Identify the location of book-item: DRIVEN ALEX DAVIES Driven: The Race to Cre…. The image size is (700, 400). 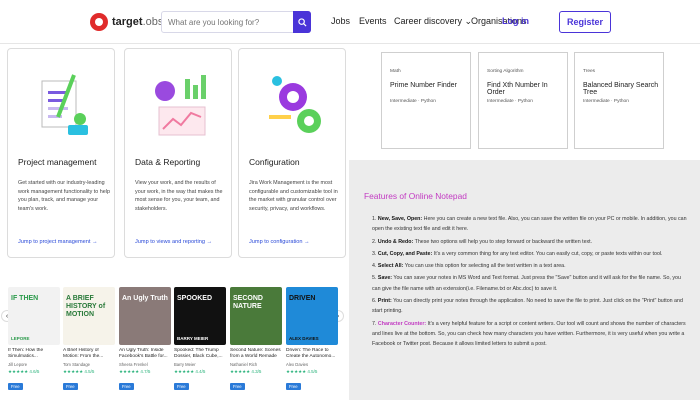
(312, 340).